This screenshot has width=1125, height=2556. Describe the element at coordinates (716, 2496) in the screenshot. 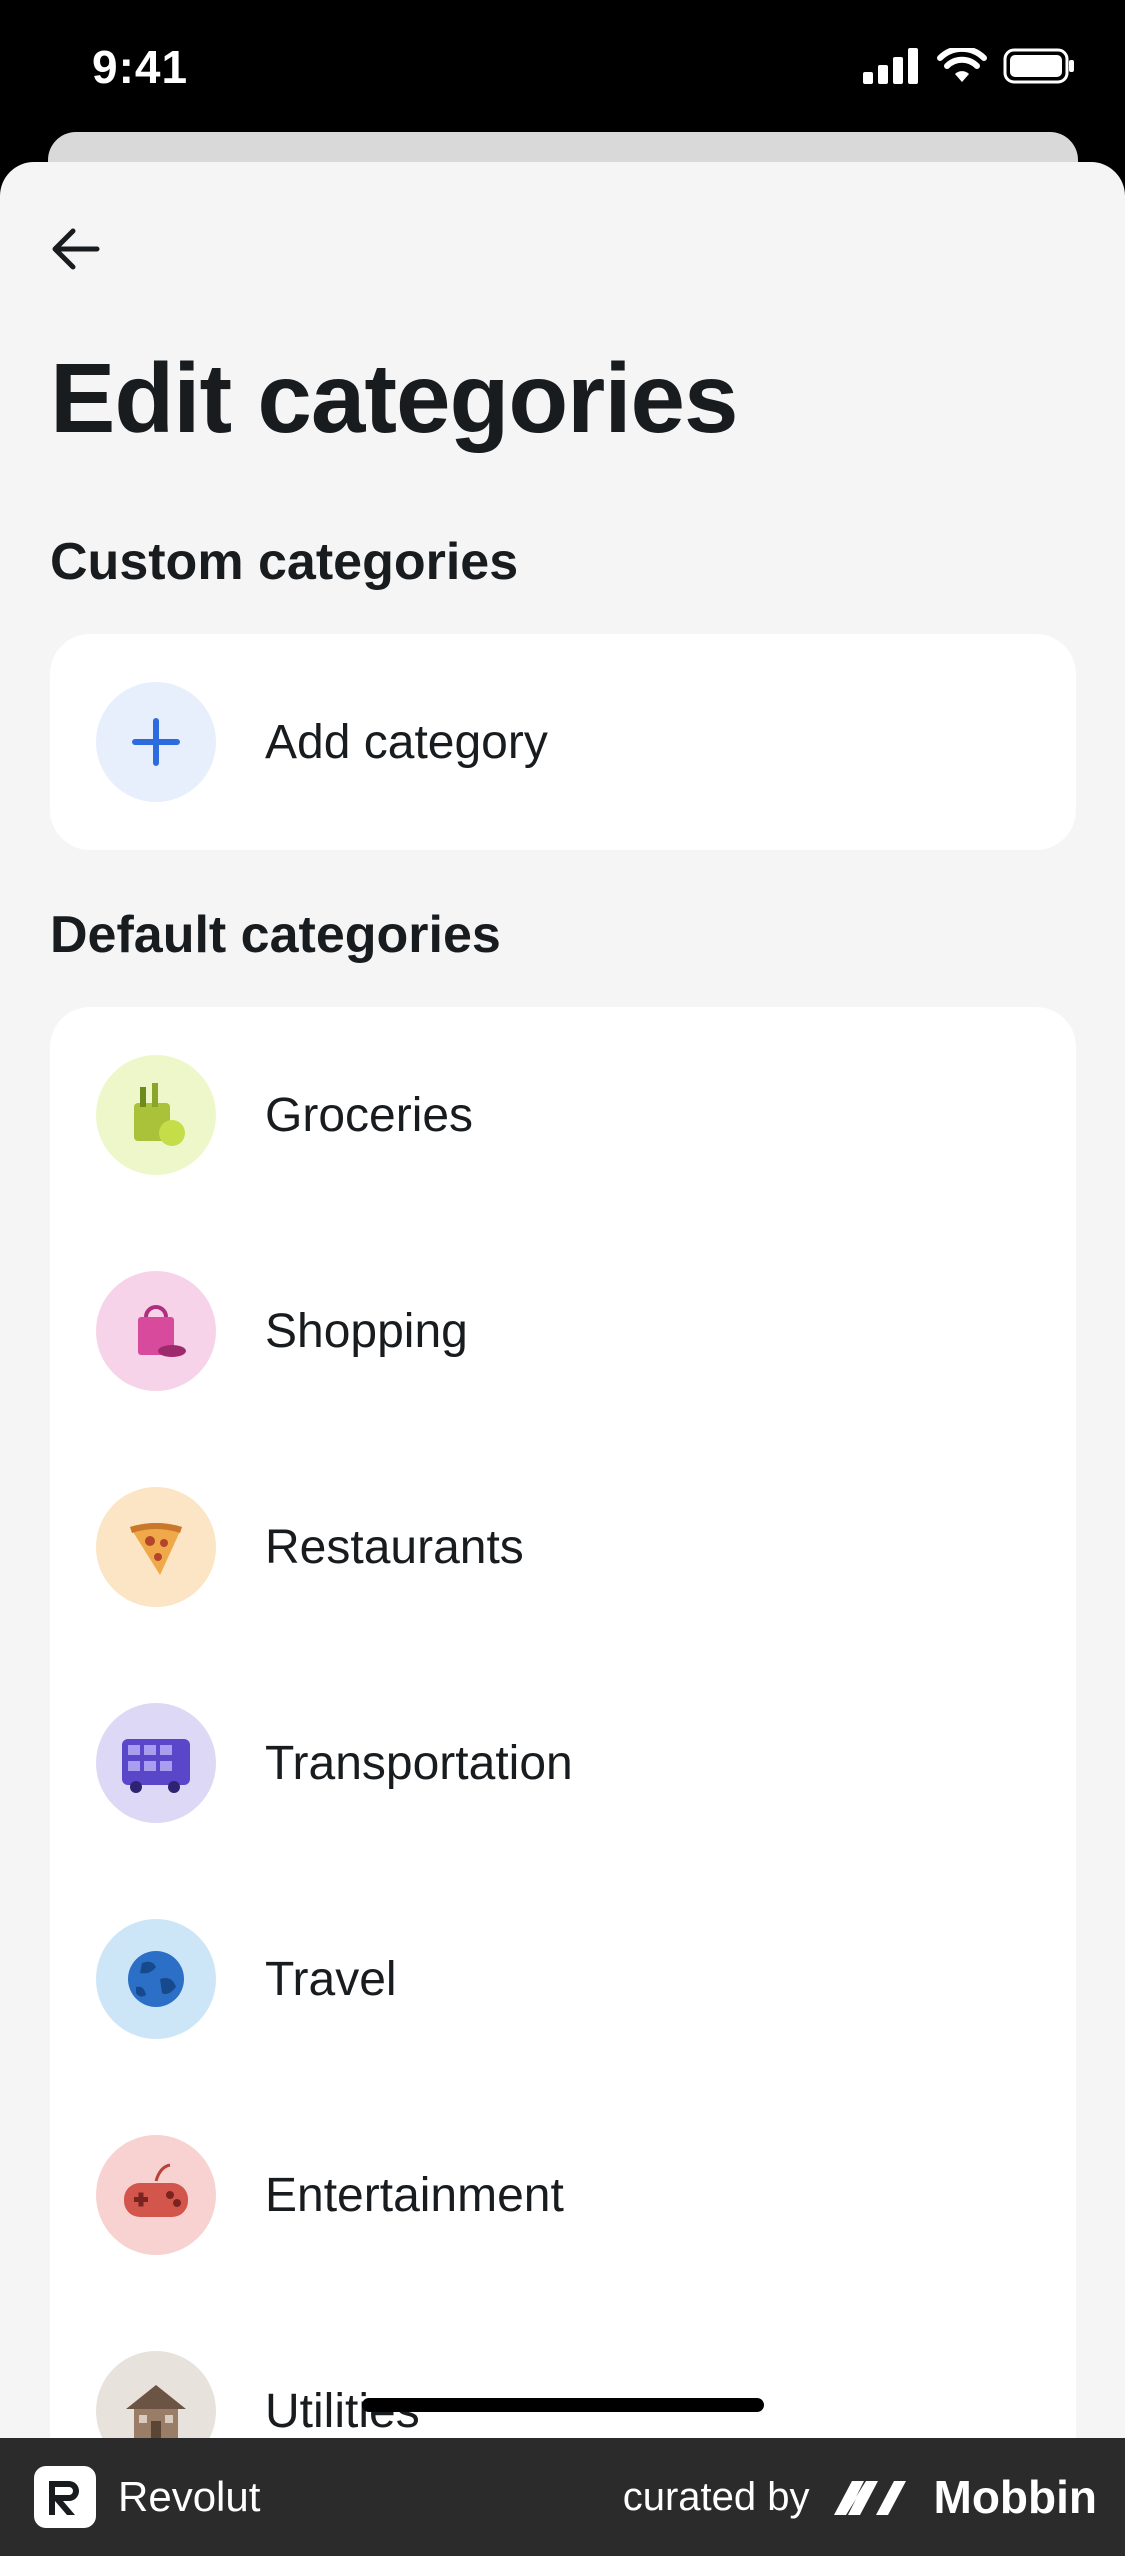

I see `curated-by-text: curated by` at that location.